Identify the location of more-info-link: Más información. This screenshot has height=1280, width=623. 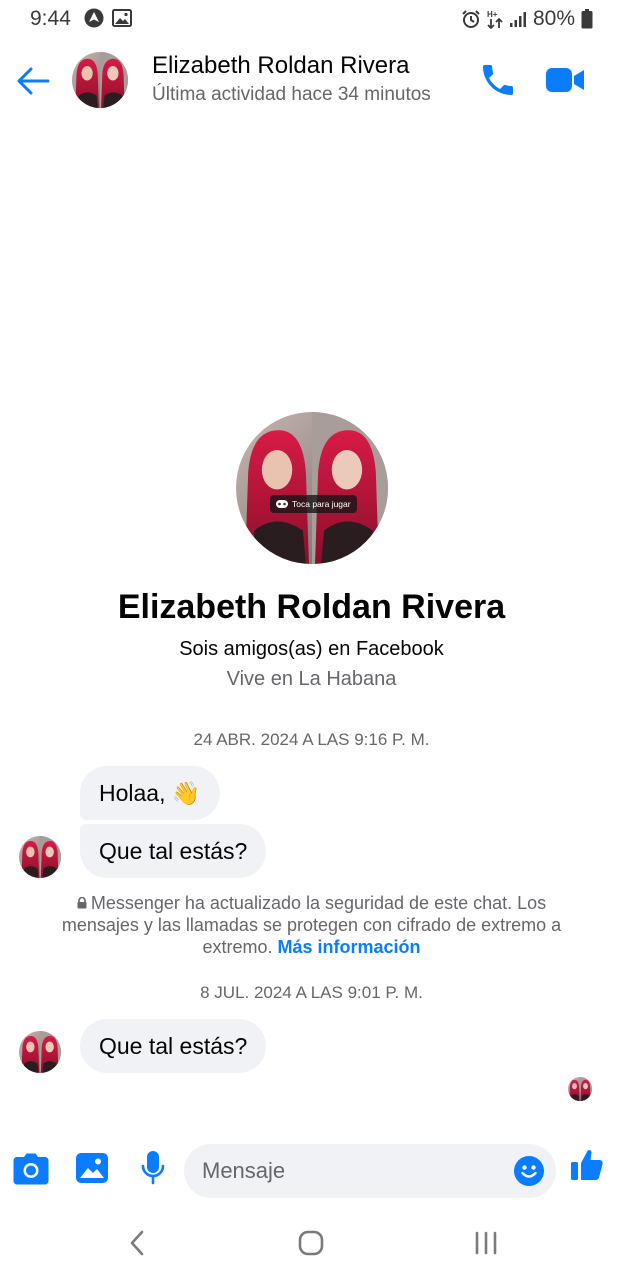
(349, 947).